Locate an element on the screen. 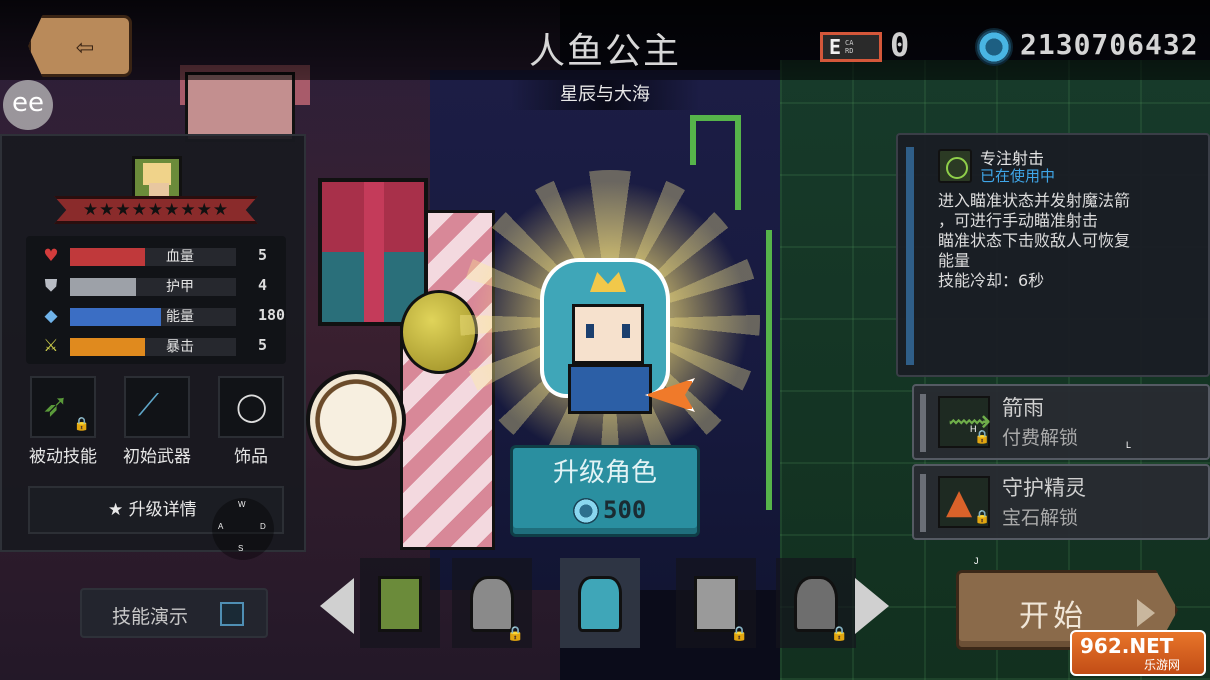 Image resolution: width=1210 pixels, height=680 pixels. skill-desc-line: 瞄准状态下击败敌人可恢复 is located at coordinates (1034, 240).